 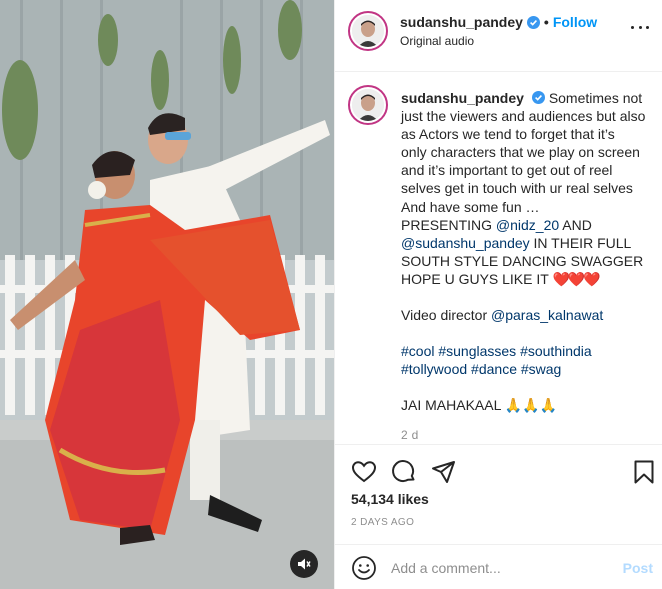 I want to click on caption-text: HOPE U GUYS LIKE IT, so click(x=477, y=278).